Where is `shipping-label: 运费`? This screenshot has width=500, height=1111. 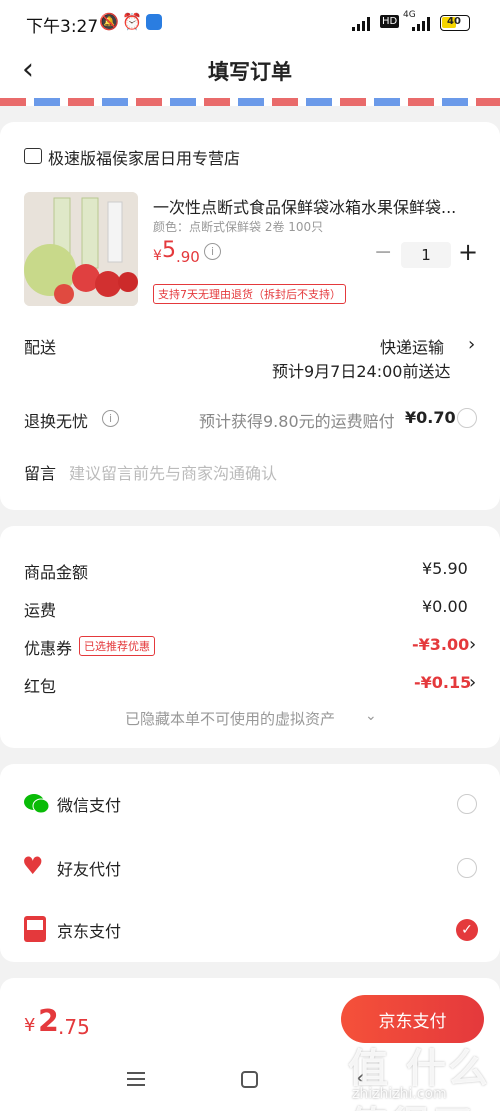
shipping-label: 运费 is located at coordinates (40, 610).